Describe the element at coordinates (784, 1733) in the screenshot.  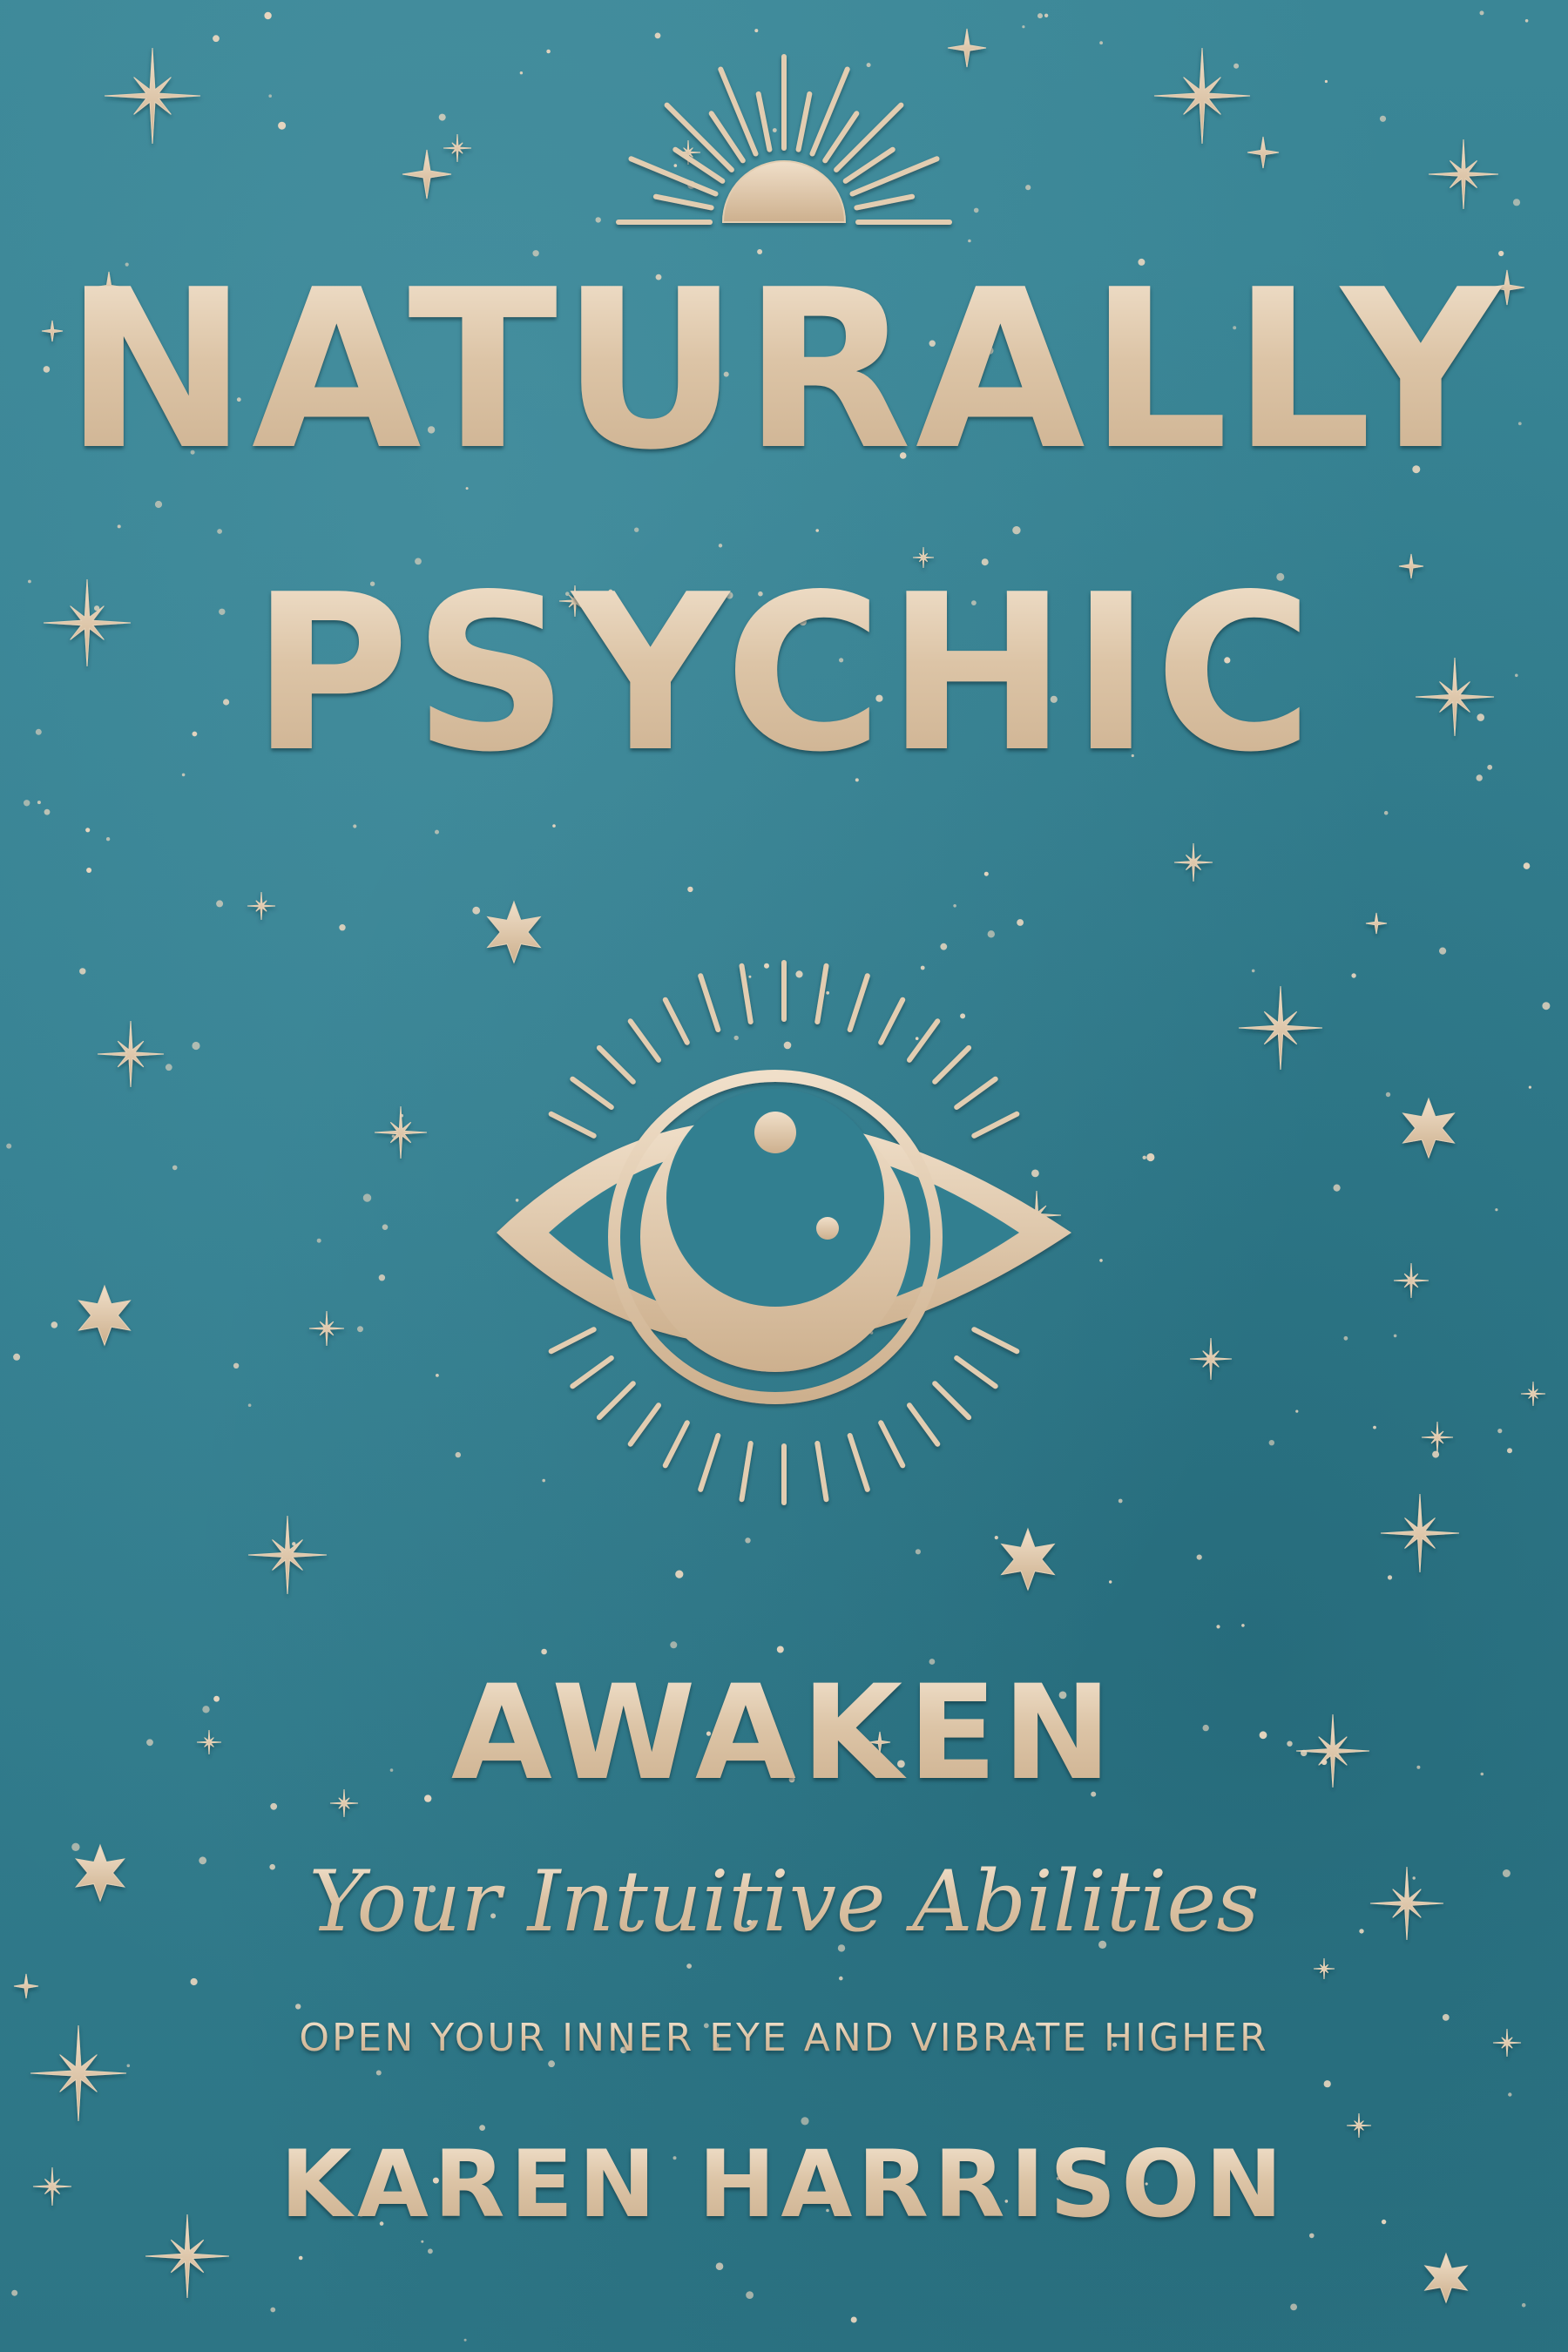
I see `headline: AWAKEN` at that location.